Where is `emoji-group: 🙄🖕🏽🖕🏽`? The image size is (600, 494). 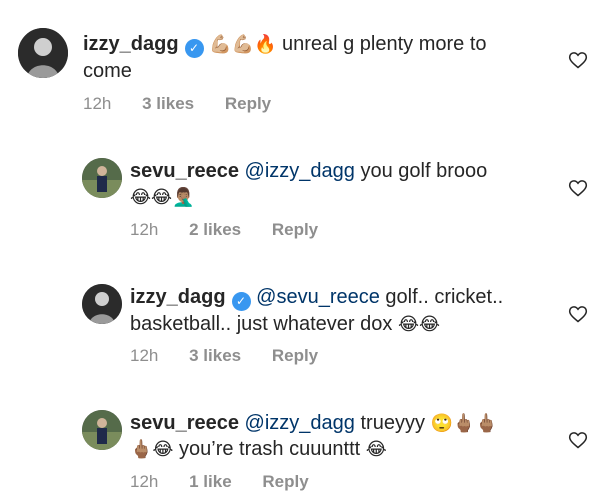 emoji-group: 🙄🖕🏽🖕🏽 is located at coordinates (464, 423).